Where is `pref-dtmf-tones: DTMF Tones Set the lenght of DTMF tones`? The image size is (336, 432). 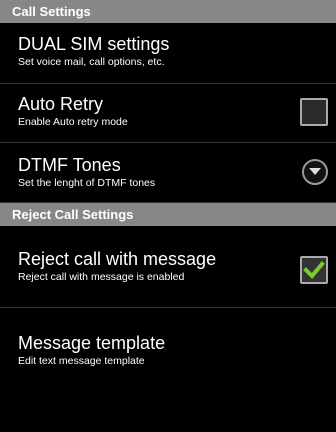 pref-dtmf-tones: DTMF Tones Set the lenght of DTMF tones is located at coordinates (168, 173).